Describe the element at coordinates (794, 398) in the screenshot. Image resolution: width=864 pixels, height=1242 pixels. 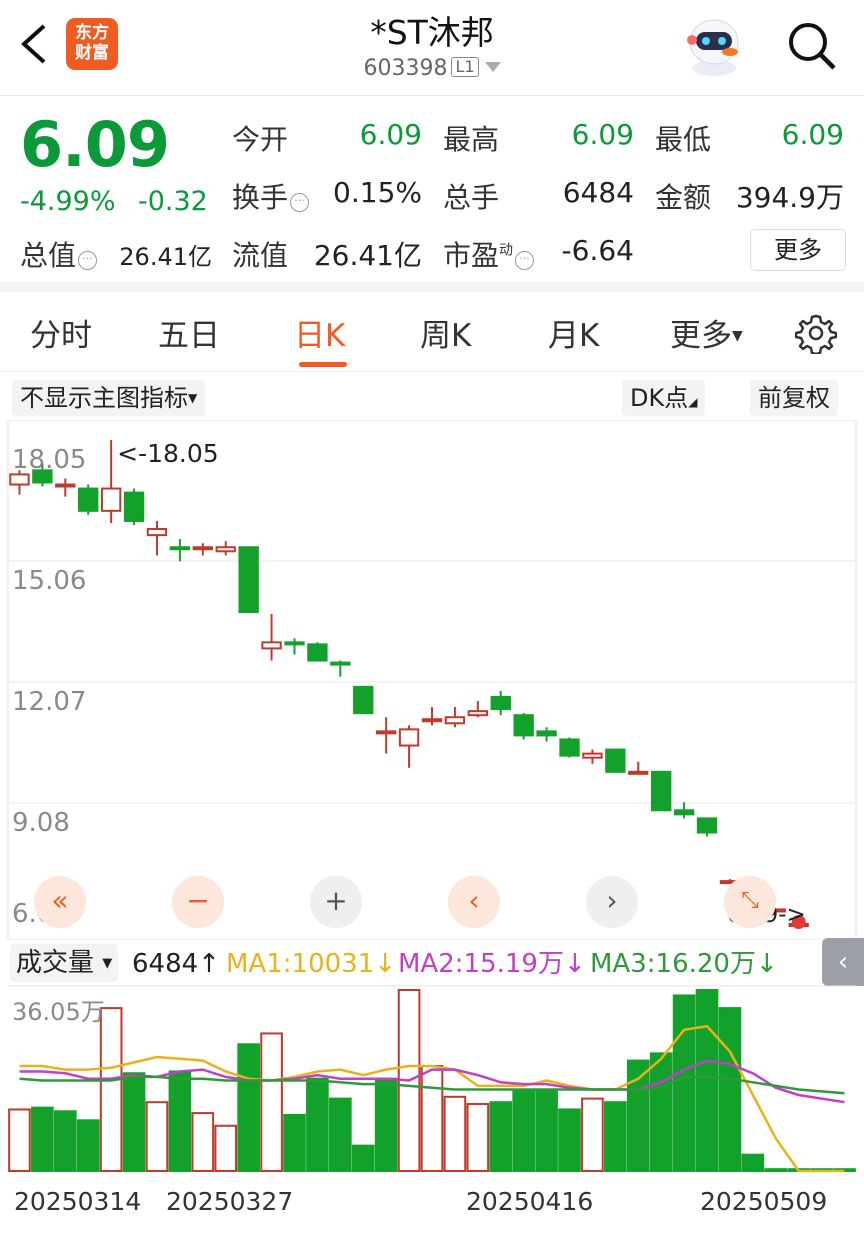
I see `adjust-select: 前复权` at that location.